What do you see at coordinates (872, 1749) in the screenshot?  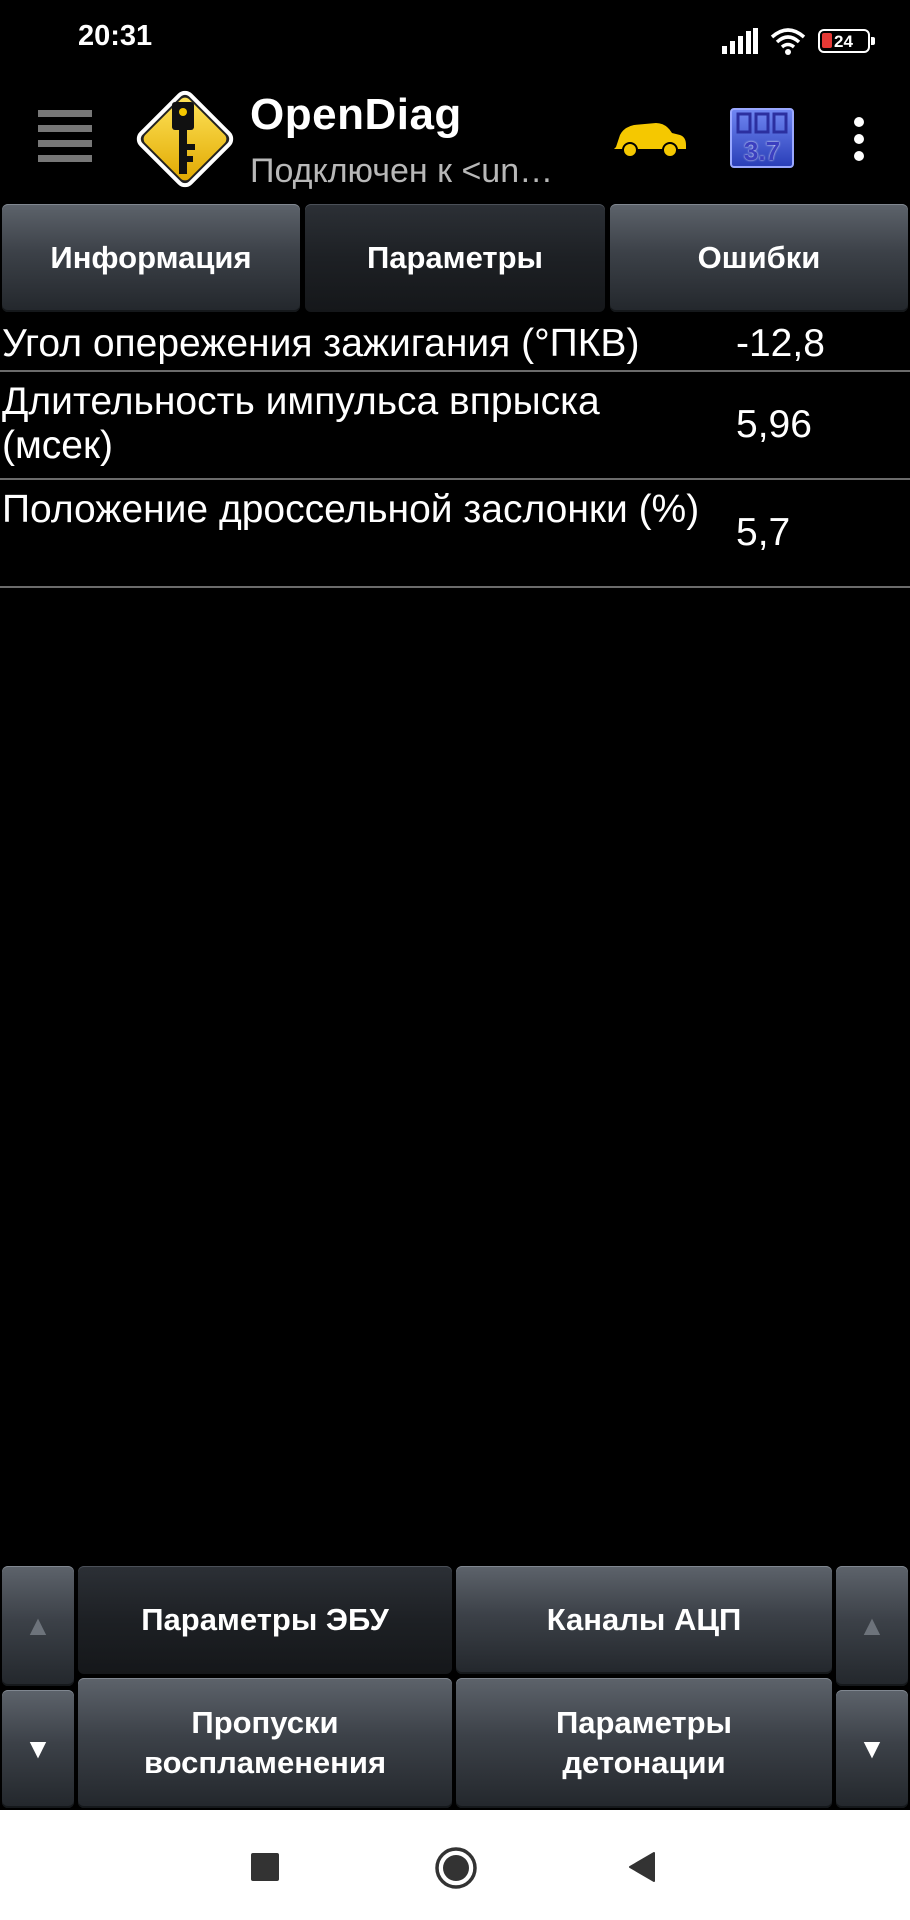 I see `scroll-down-right-button: ▼` at bounding box center [872, 1749].